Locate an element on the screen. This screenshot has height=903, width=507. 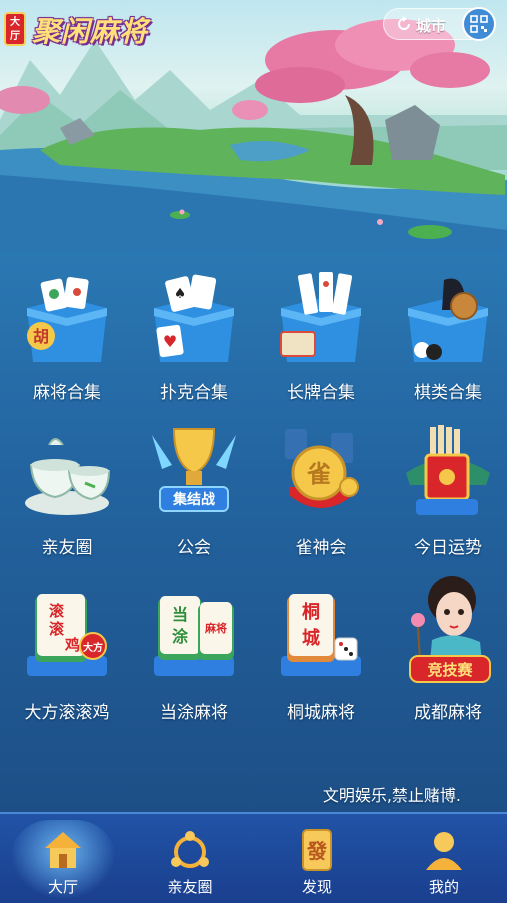
game-tile-dafang-gungunji: 滚 滚 鸡 大方 大方滚滚鸡 is located at coordinates (67, 665).